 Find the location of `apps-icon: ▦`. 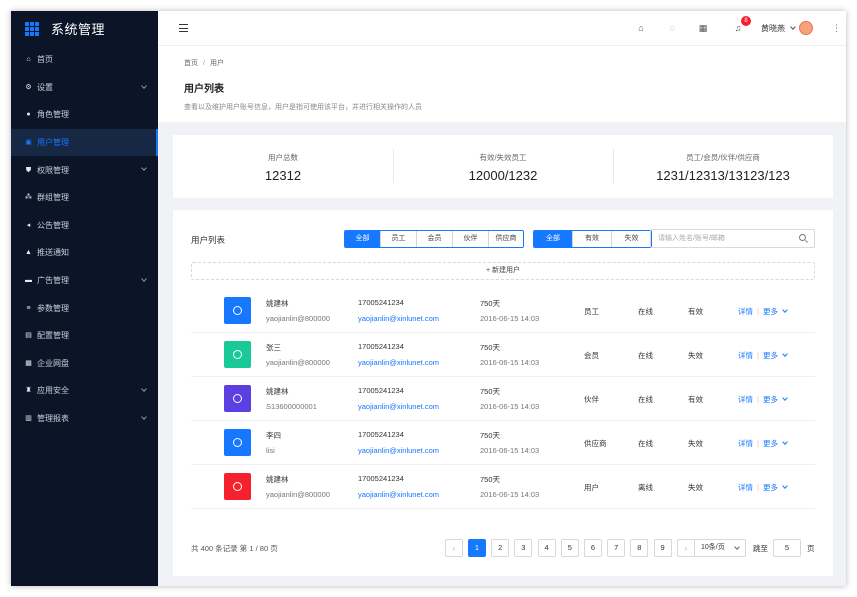

apps-icon: ▦ is located at coordinates (703, 28).